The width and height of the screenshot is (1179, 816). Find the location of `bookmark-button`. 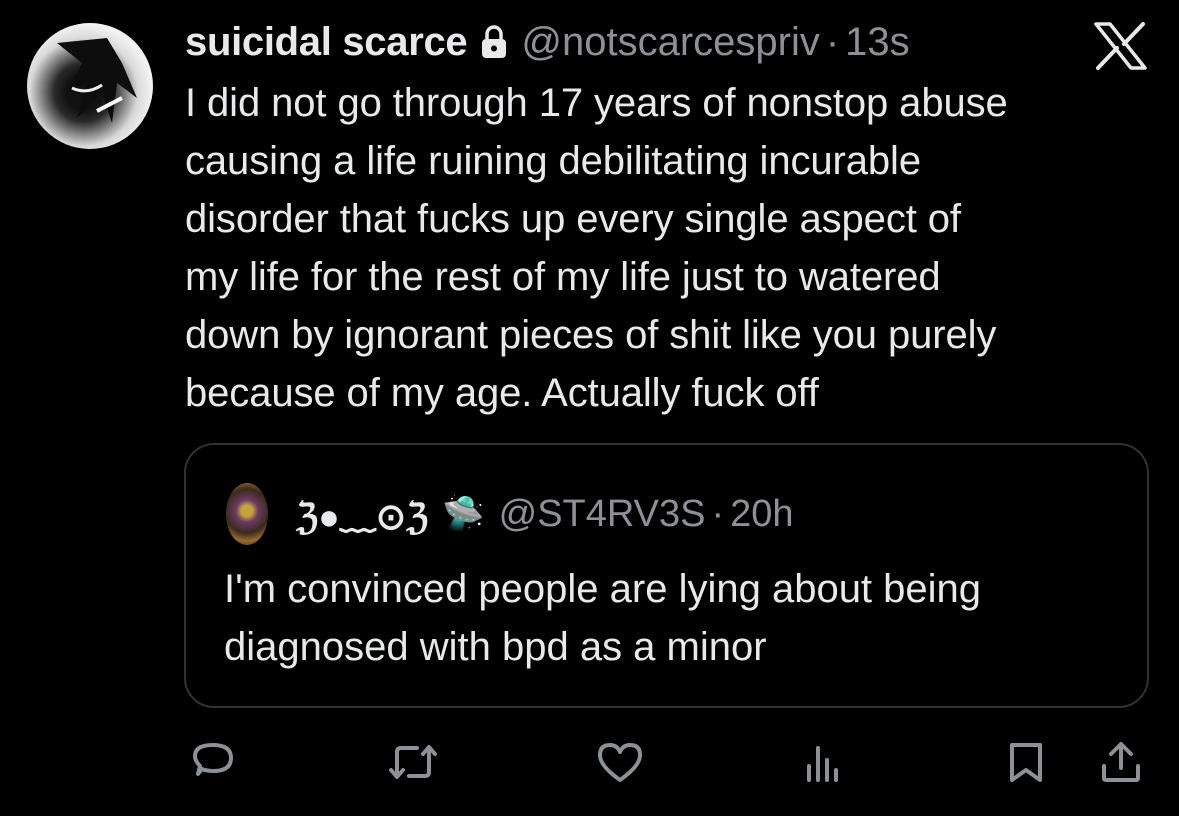

bookmark-button is located at coordinates (1026, 762).